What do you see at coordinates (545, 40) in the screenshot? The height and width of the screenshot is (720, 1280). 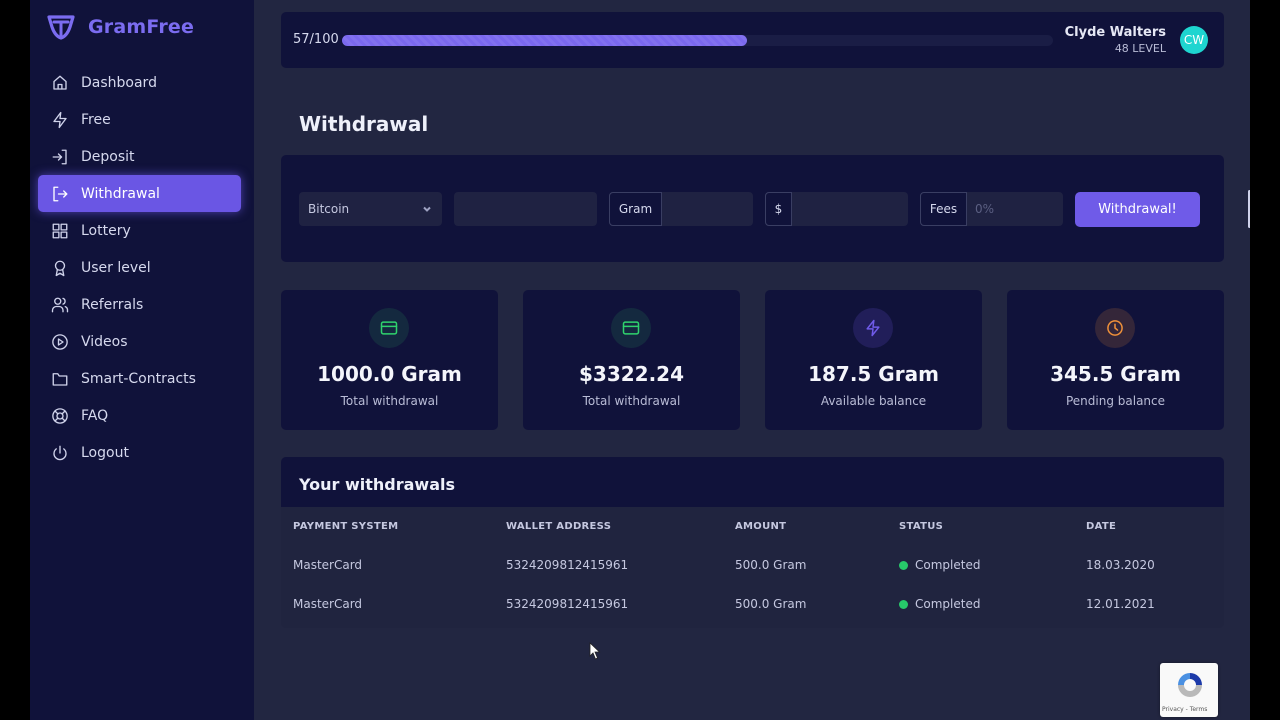 I see `progress-fill` at bounding box center [545, 40].